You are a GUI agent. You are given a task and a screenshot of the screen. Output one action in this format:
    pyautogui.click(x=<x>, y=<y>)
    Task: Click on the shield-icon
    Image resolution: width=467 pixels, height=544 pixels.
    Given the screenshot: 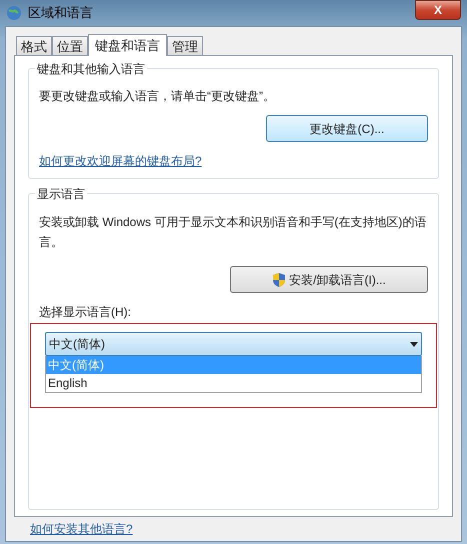 What is the action you would take?
    pyautogui.click(x=279, y=280)
    